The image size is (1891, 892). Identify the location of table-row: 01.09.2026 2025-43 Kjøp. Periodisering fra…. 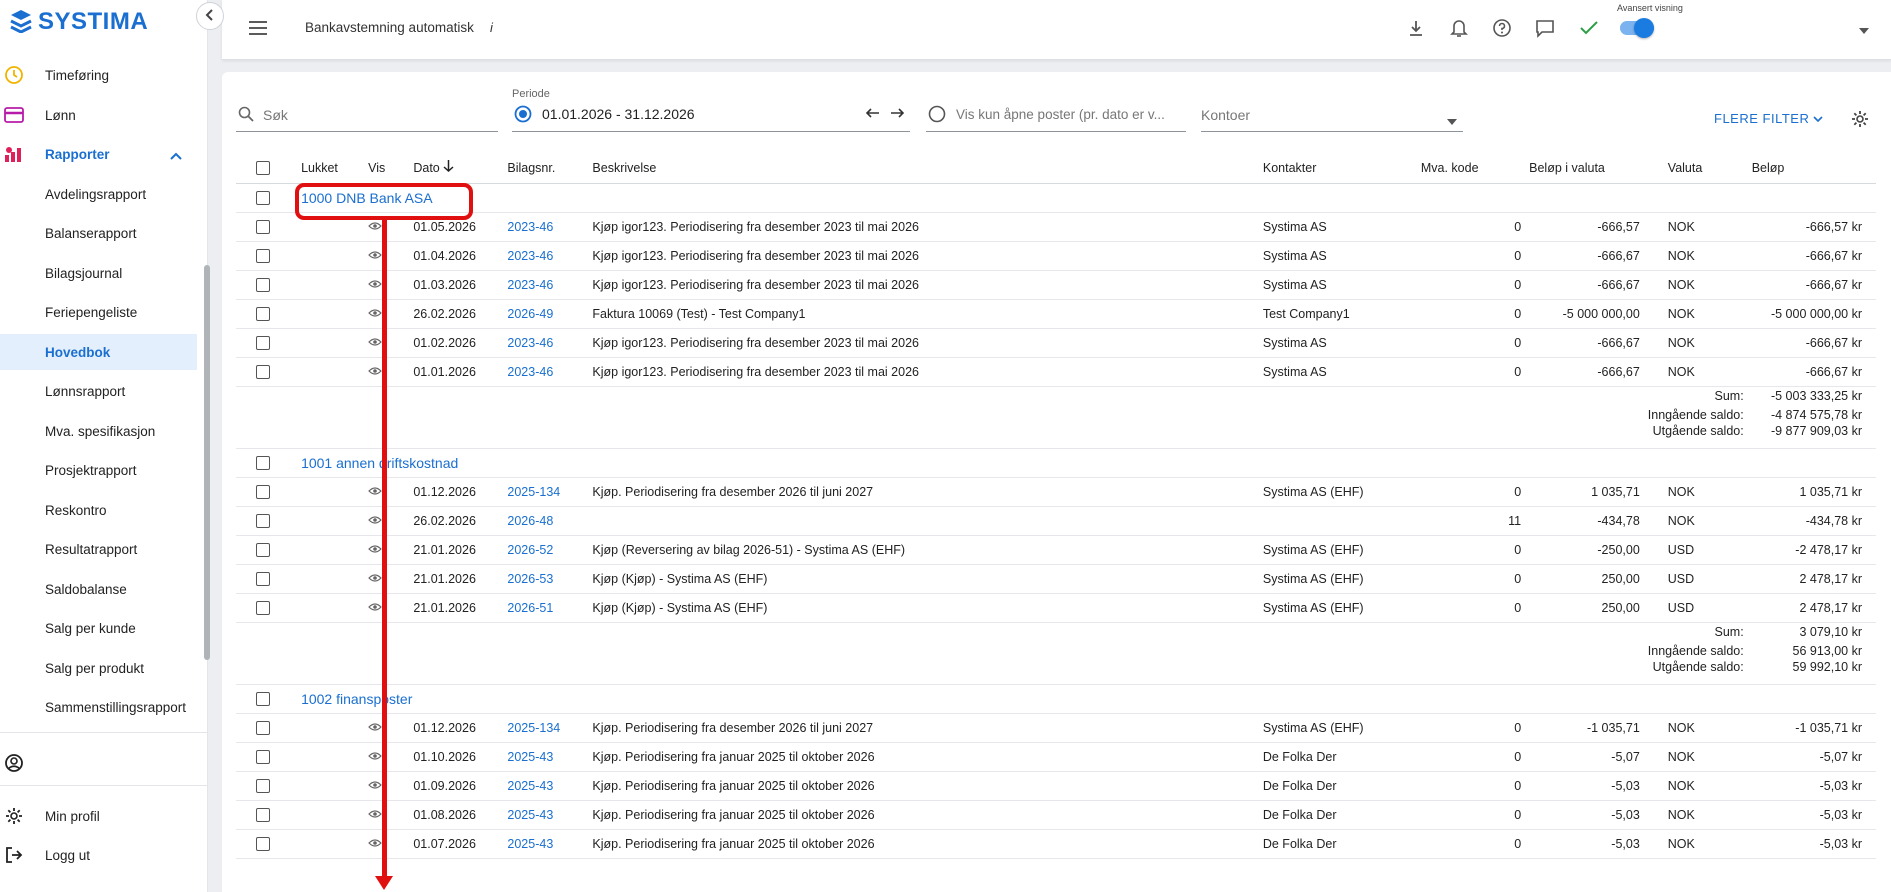
(1056, 786).